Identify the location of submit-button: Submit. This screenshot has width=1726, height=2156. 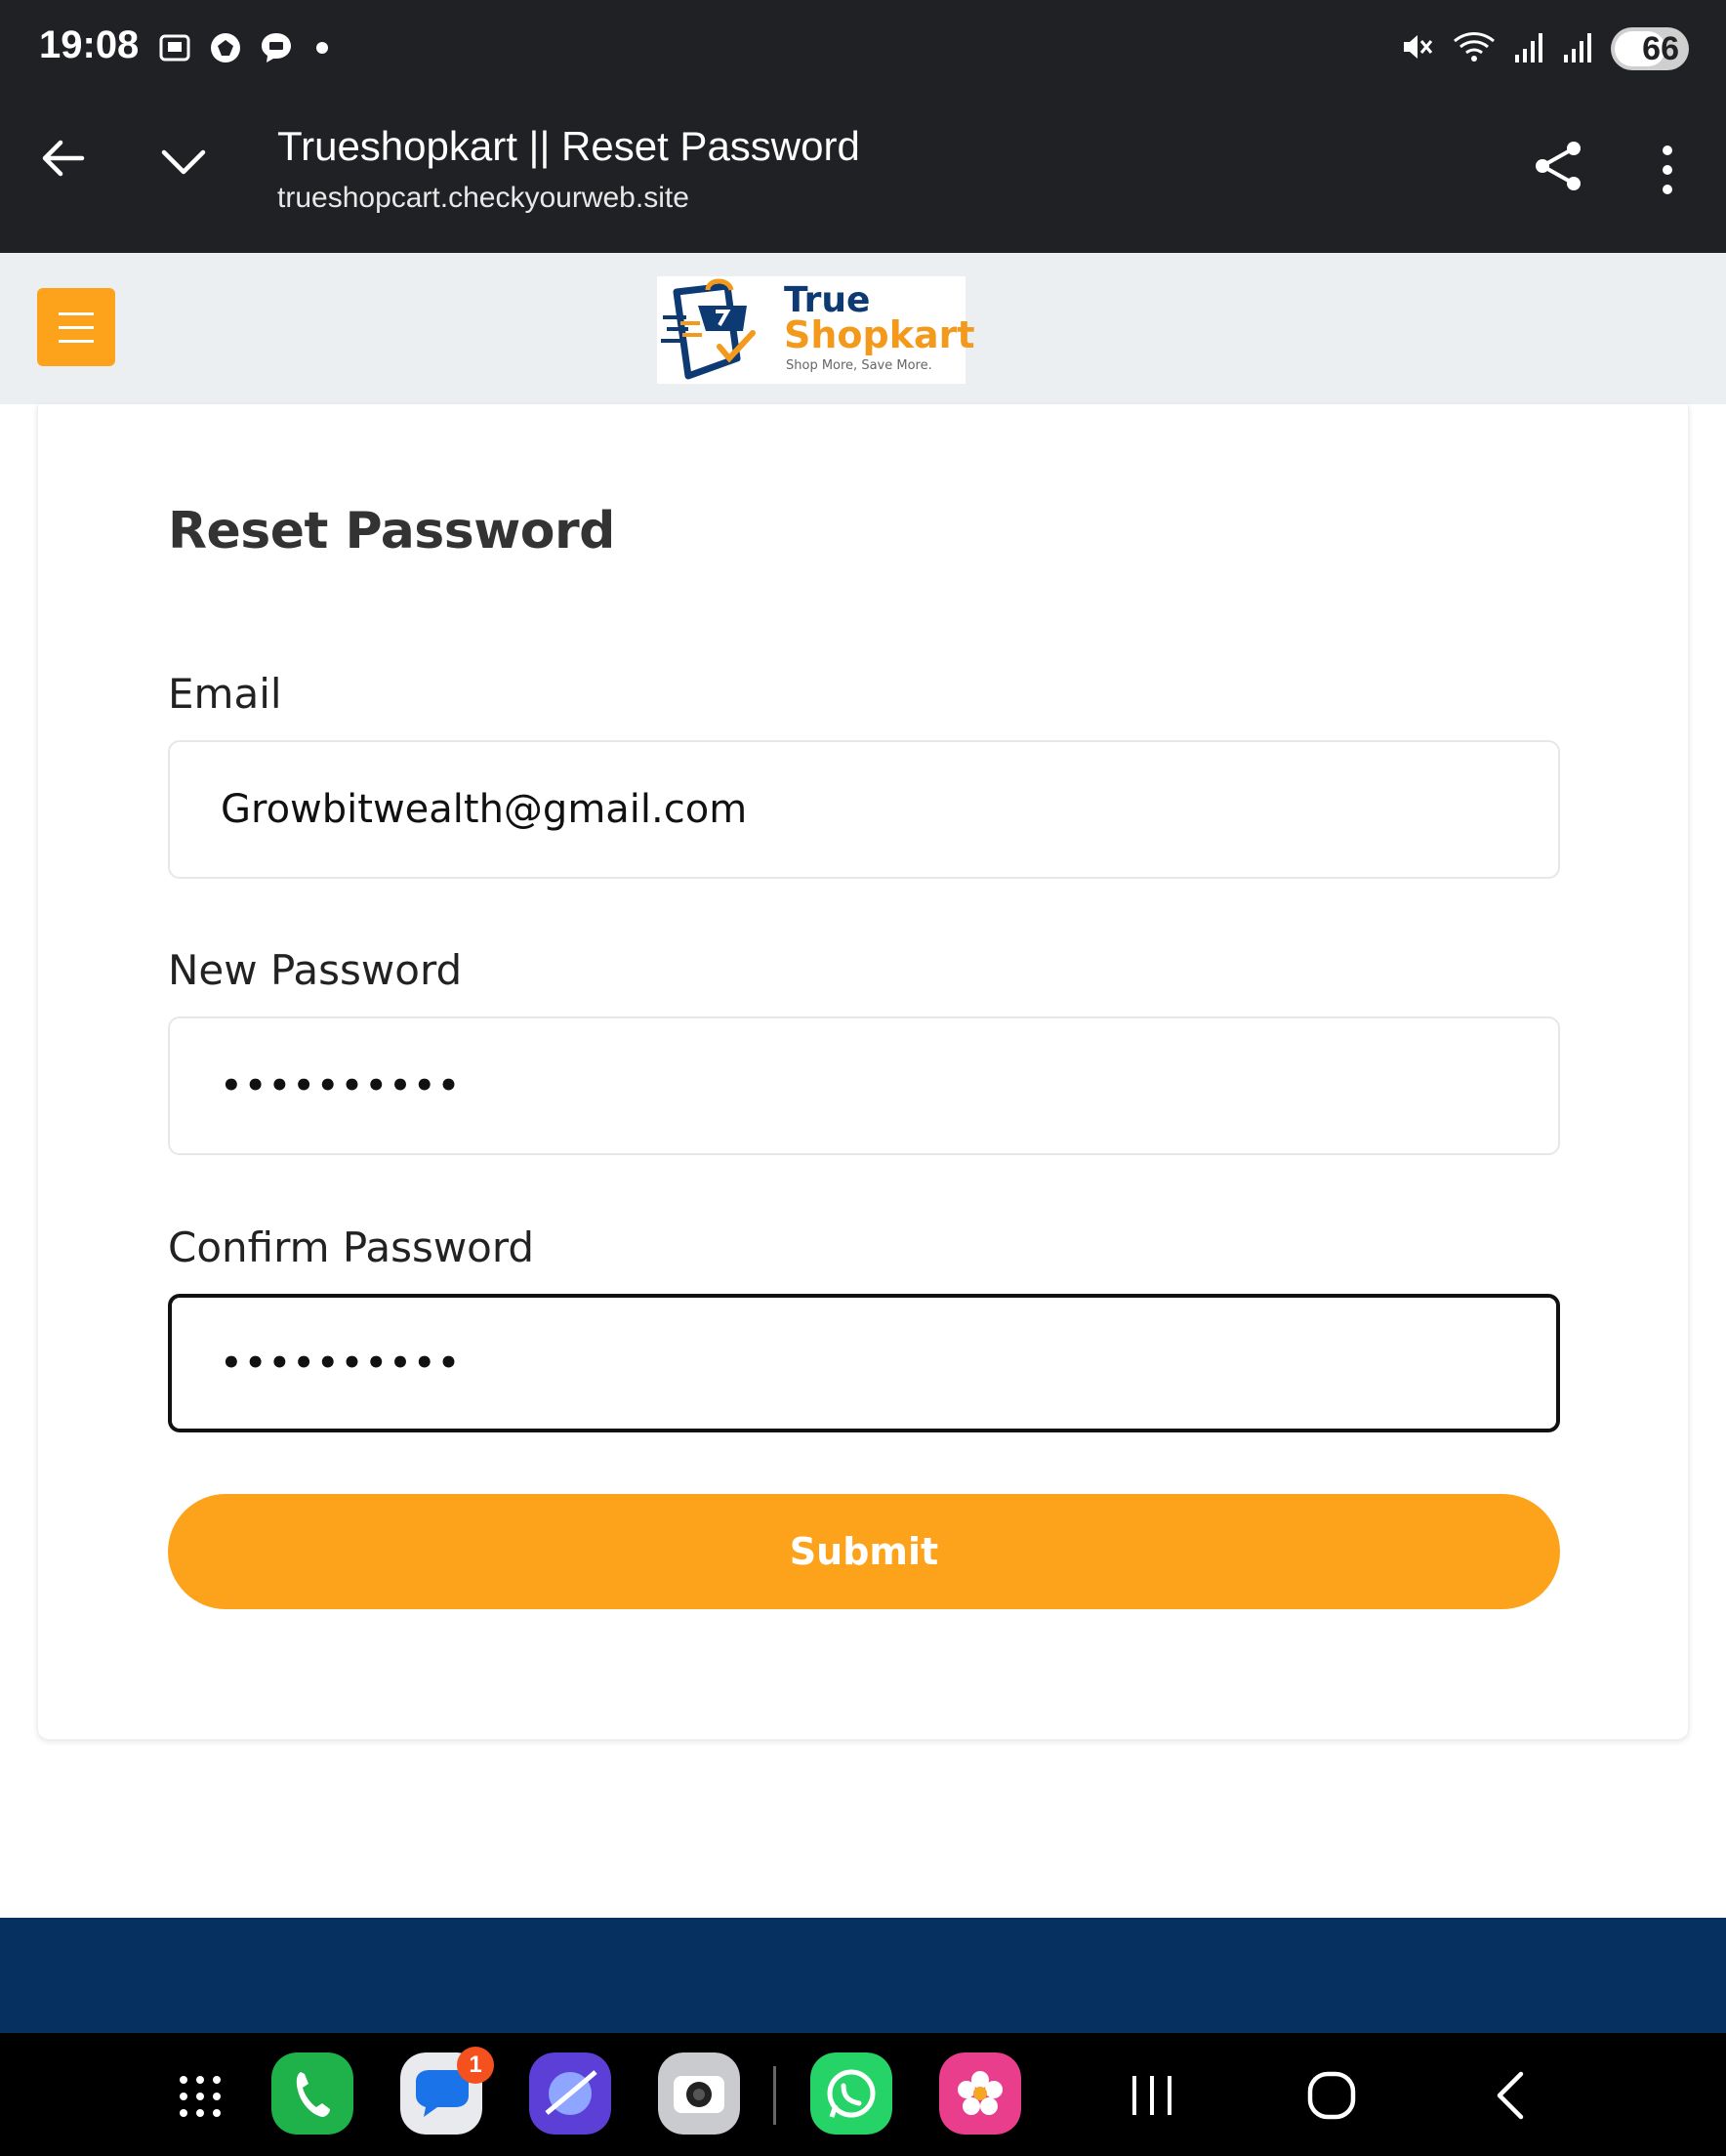
(864, 1552).